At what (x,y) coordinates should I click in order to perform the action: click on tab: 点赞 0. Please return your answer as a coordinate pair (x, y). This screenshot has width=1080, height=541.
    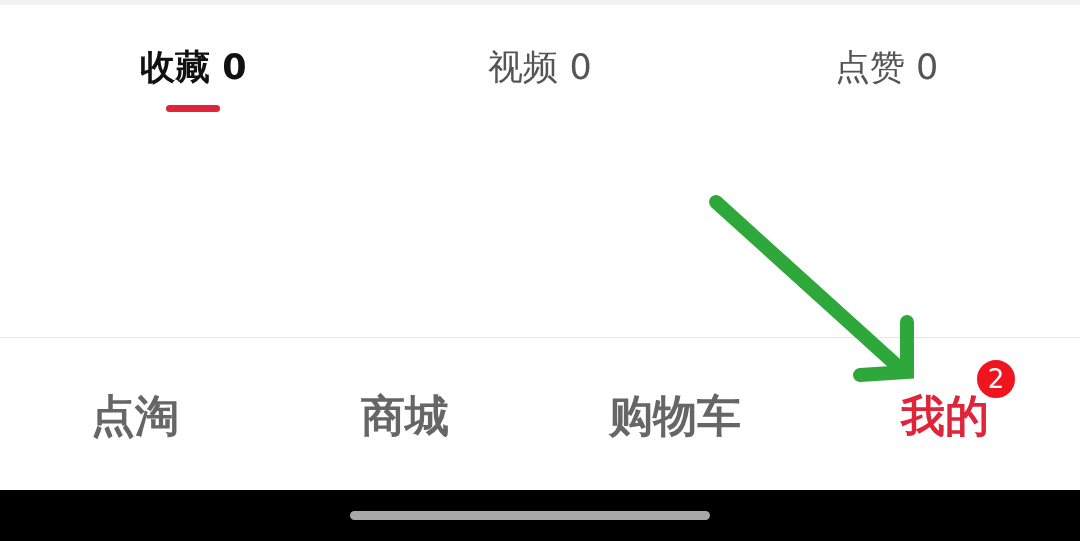
    Looking at the image, I should click on (886, 67).